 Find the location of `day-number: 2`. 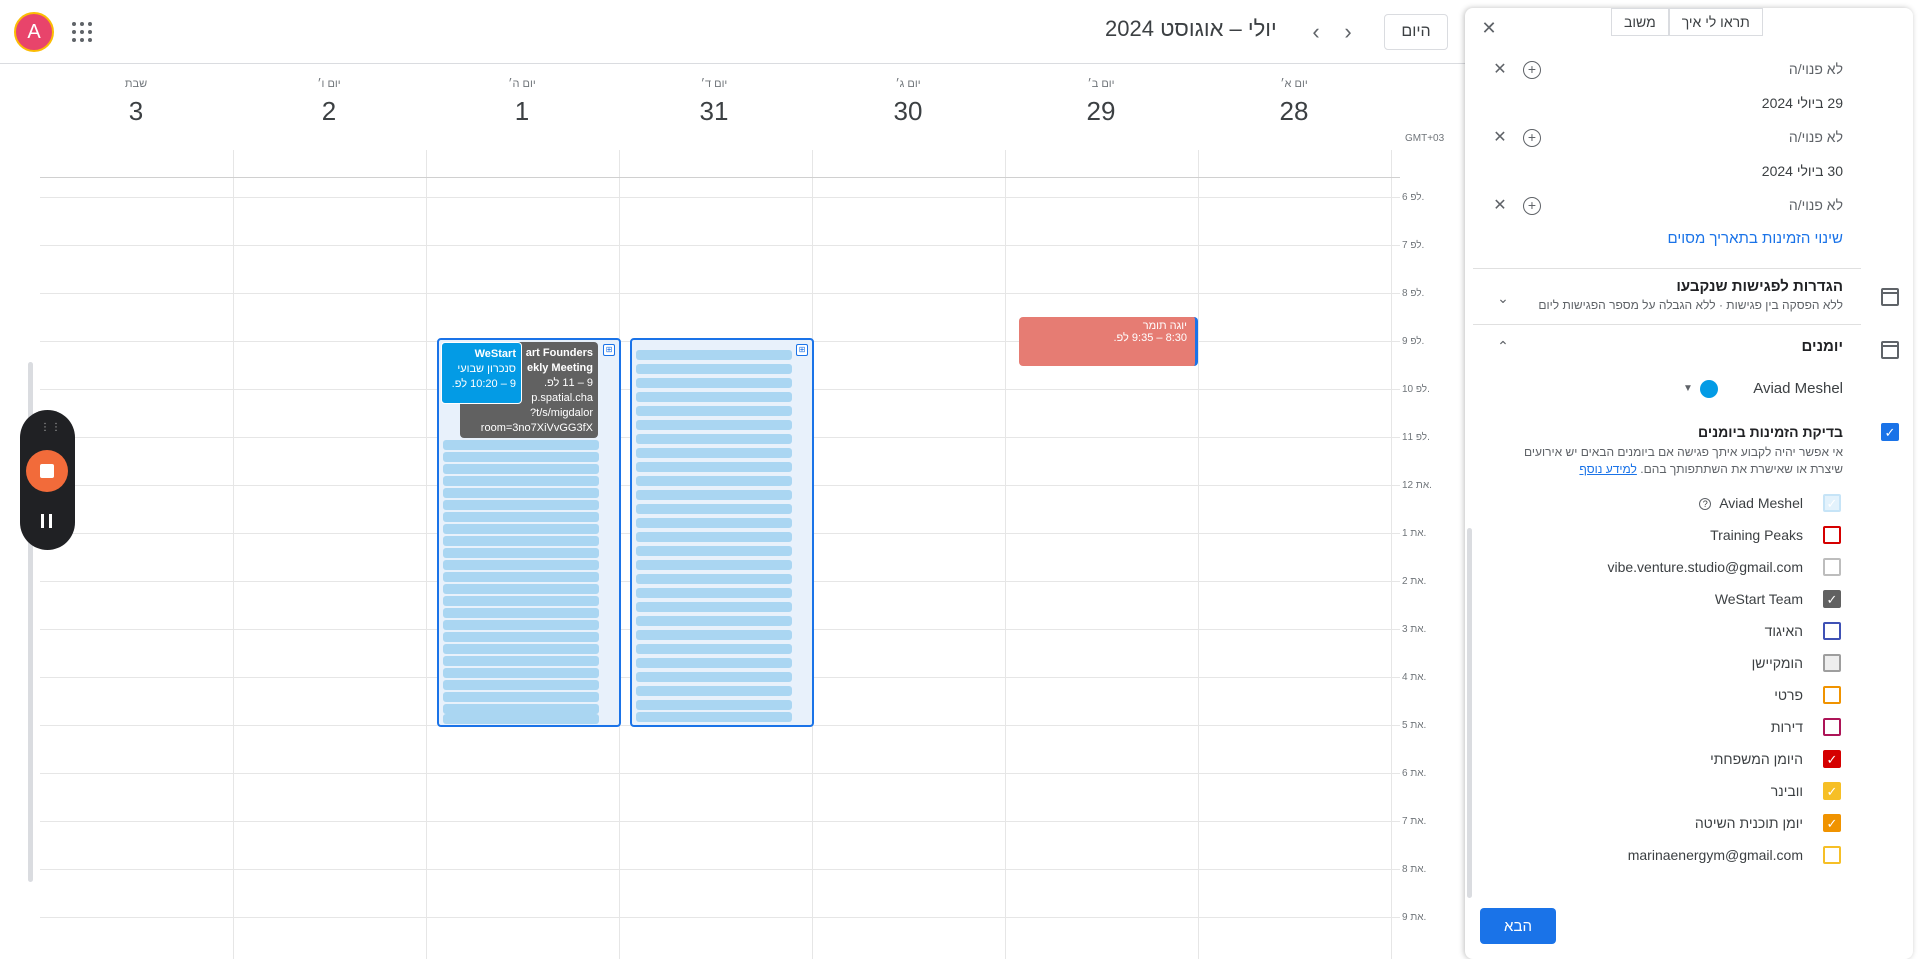

day-number: 2 is located at coordinates (329, 111).